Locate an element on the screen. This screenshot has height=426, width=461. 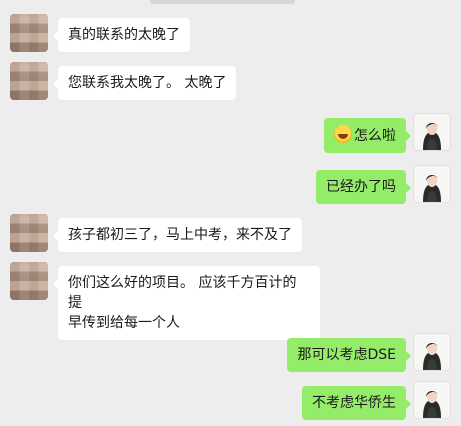
message-text: 孩子都初三了，马上中考，来不及了 is located at coordinates (180, 235).